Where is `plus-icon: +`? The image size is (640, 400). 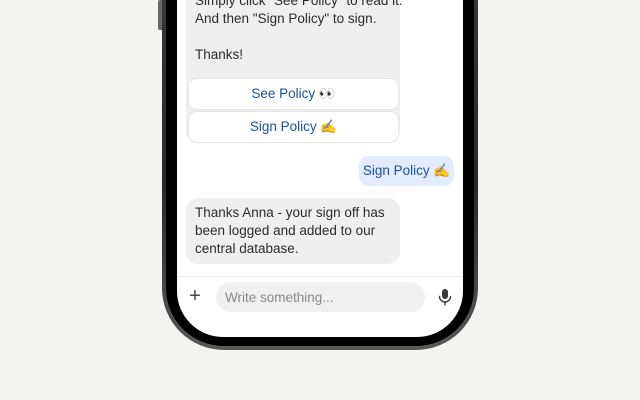
plus-icon: + is located at coordinates (195, 296).